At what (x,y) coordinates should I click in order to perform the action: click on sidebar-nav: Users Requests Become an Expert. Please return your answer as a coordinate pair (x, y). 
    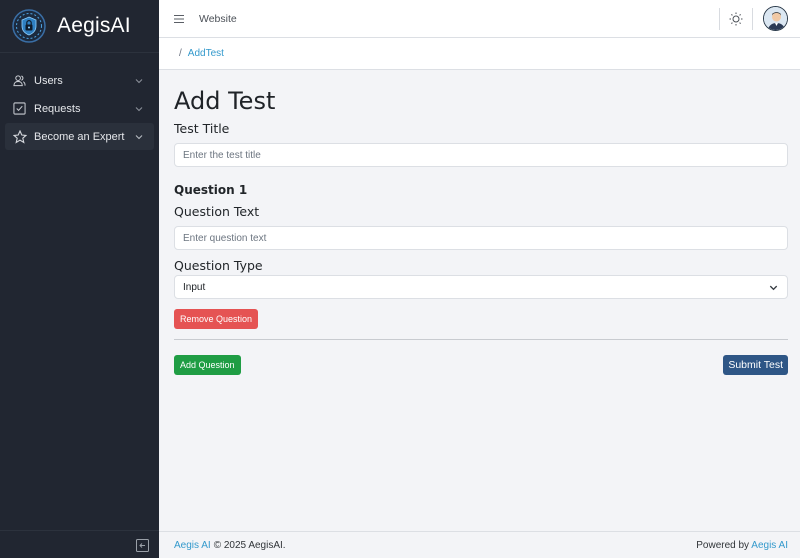
    Looking at the image, I should click on (79, 101).